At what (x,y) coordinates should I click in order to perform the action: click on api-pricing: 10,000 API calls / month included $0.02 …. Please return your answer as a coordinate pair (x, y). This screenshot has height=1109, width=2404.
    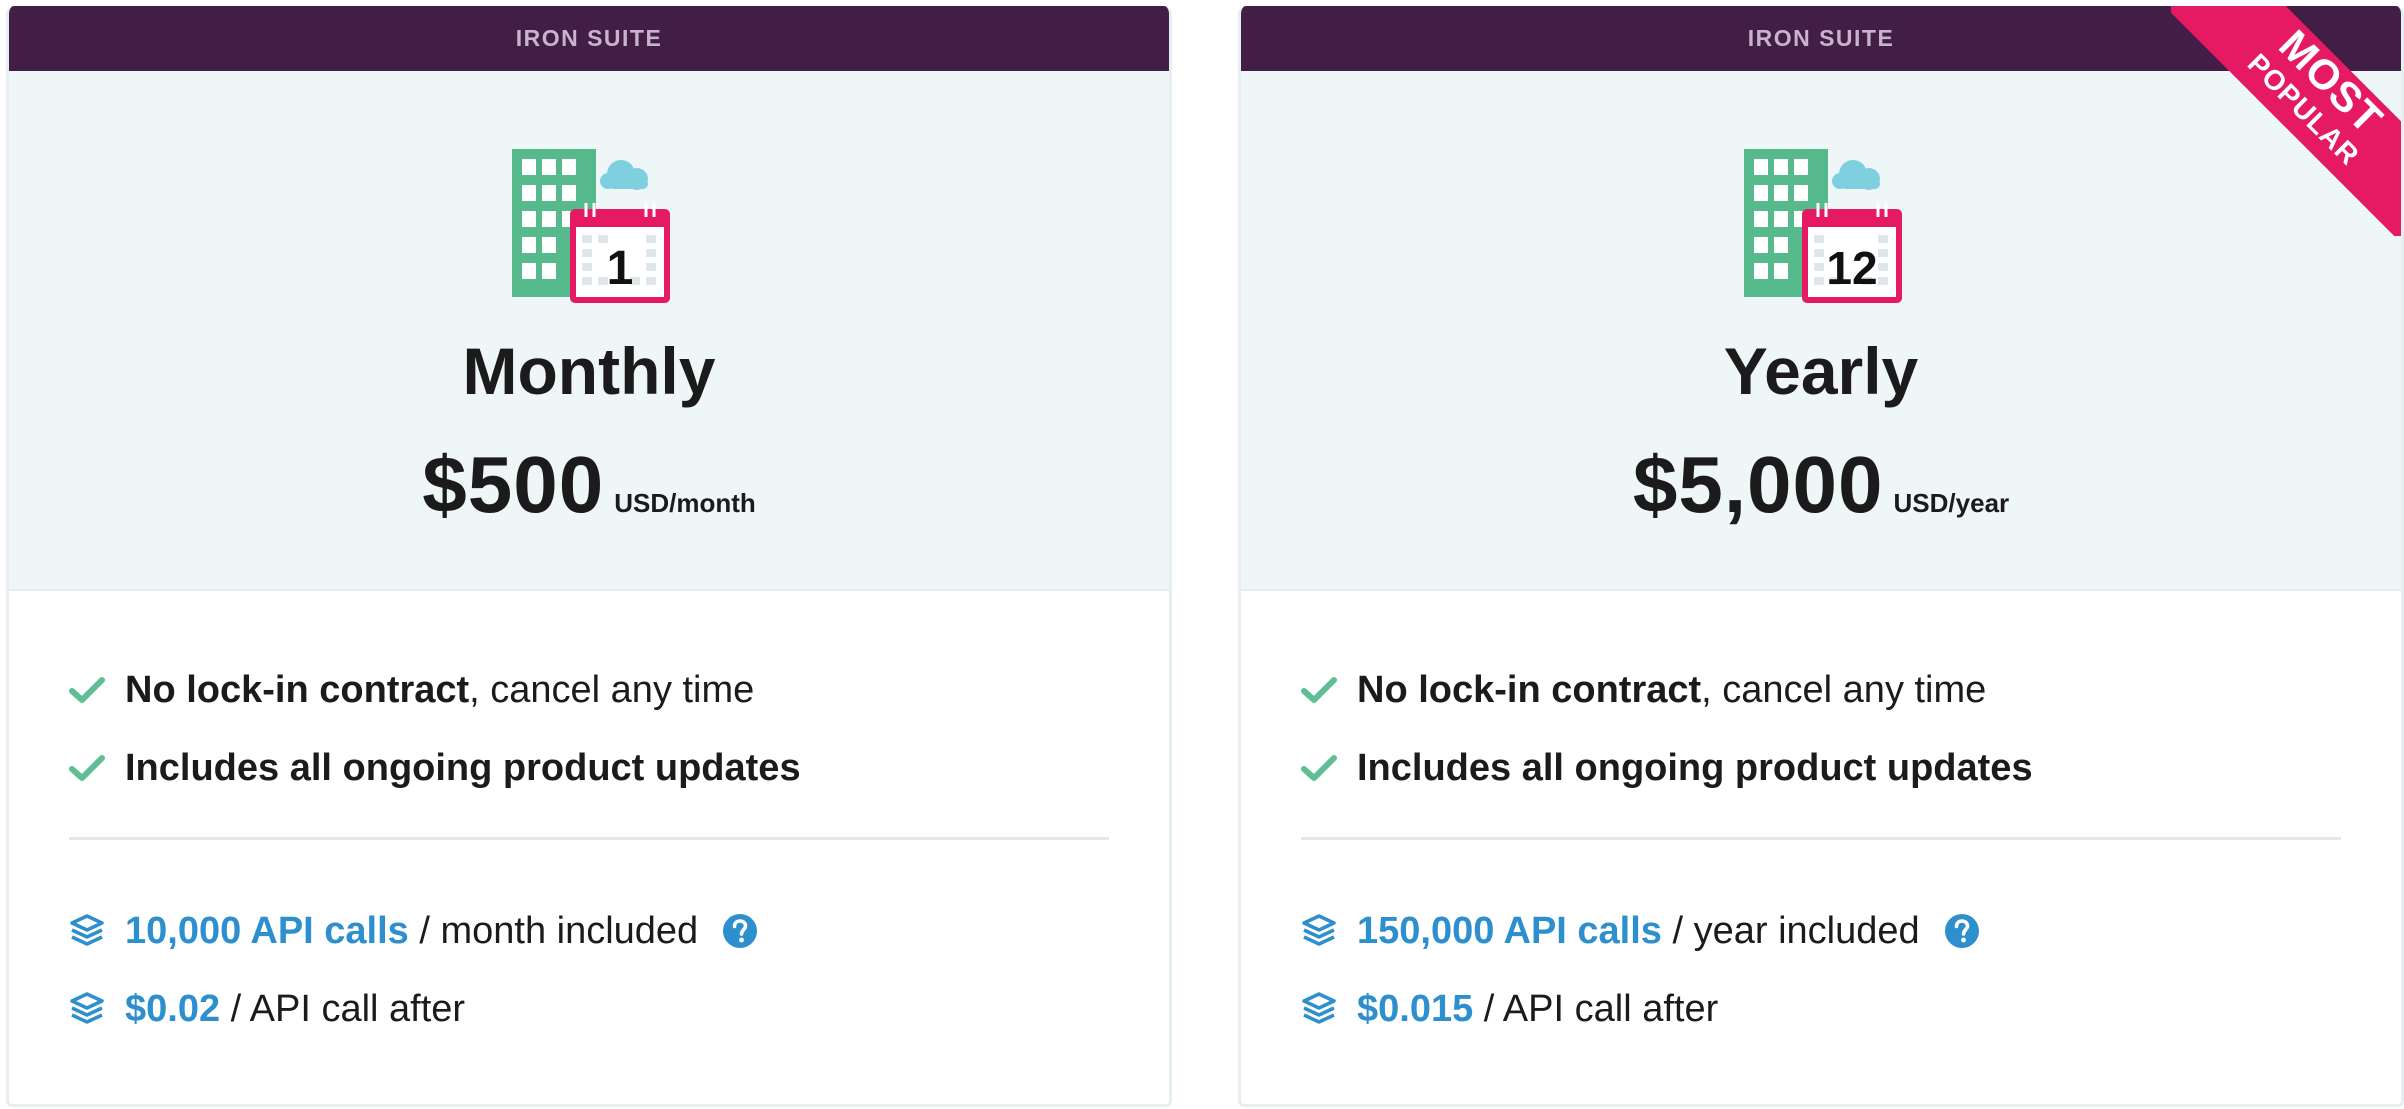
    Looking at the image, I should click on (589, 970).